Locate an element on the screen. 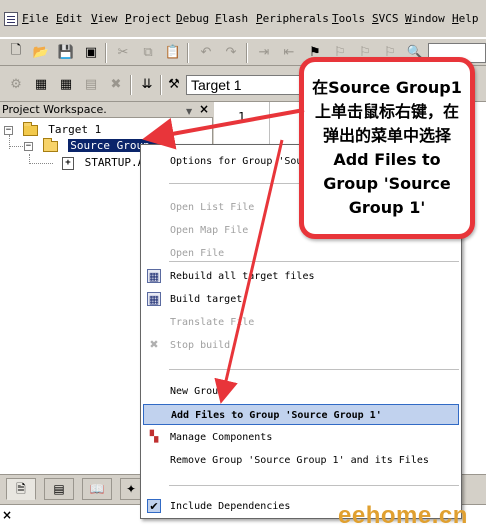 This screenshot has height=532, width=486. tree-item-target: − Target 1 is located at coordinates (53, 129).